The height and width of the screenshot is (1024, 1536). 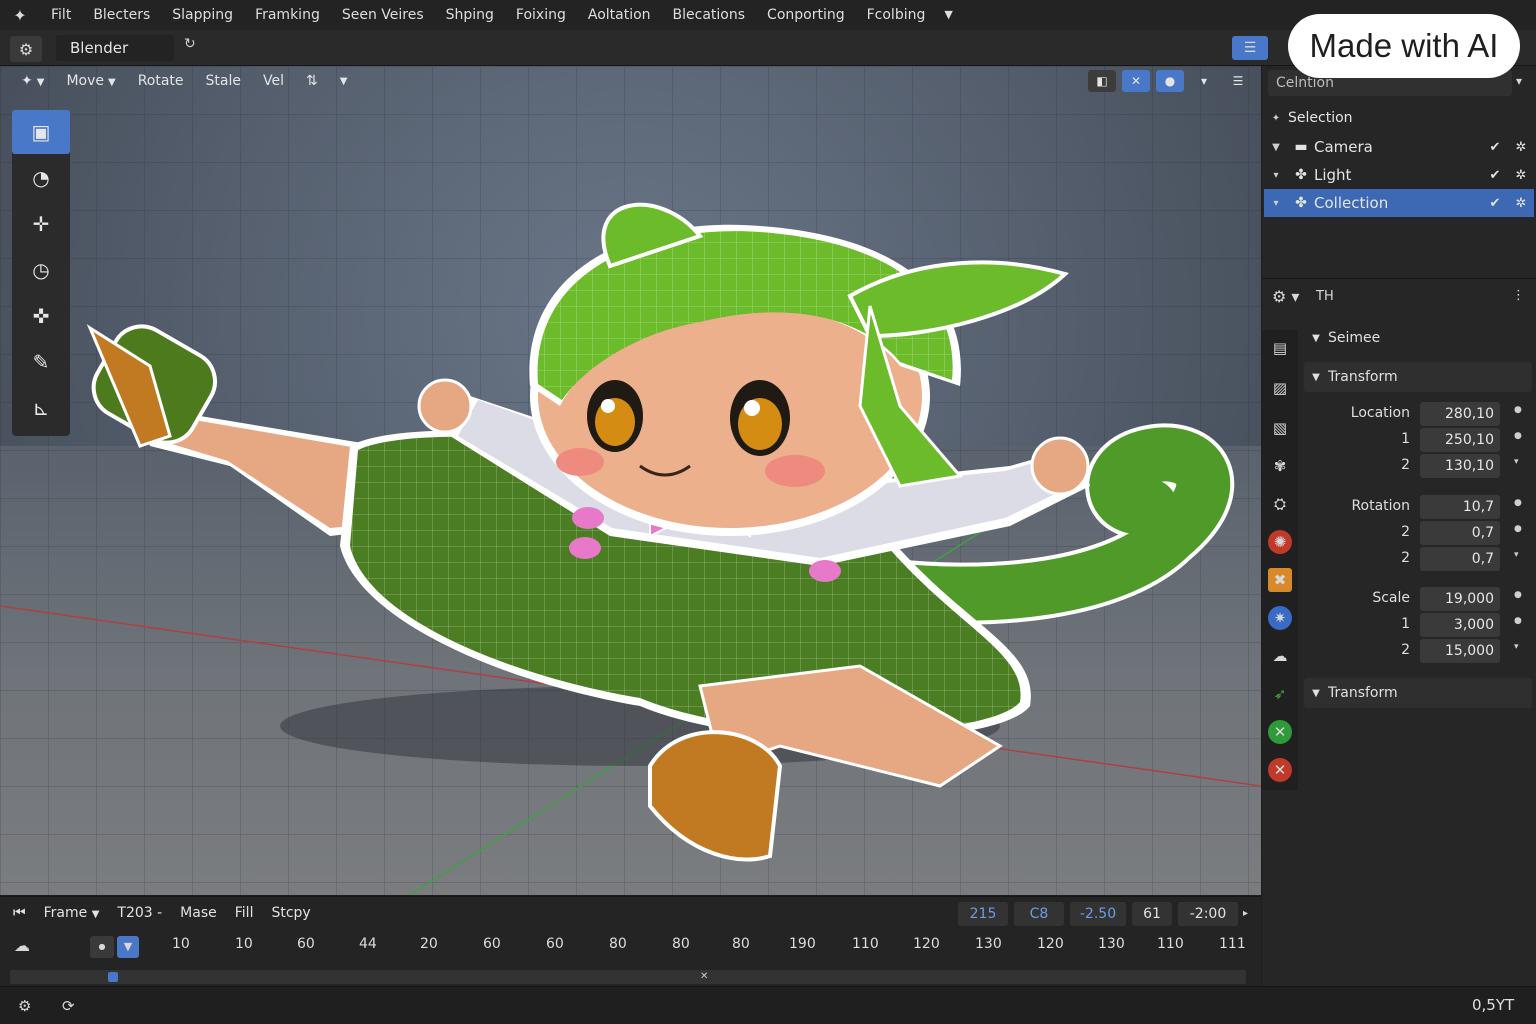 What do you see at coordinates (223, 81) in the screenshot?
I see `menu-stale: Stale` at bounding box center [223, 81].